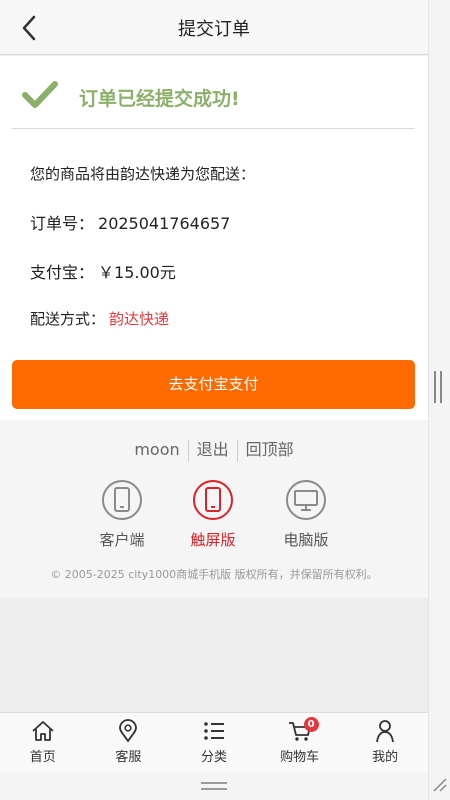 The width and height of the screenshot is (450, 800). I want to click on home-icon, so click(43, 731).